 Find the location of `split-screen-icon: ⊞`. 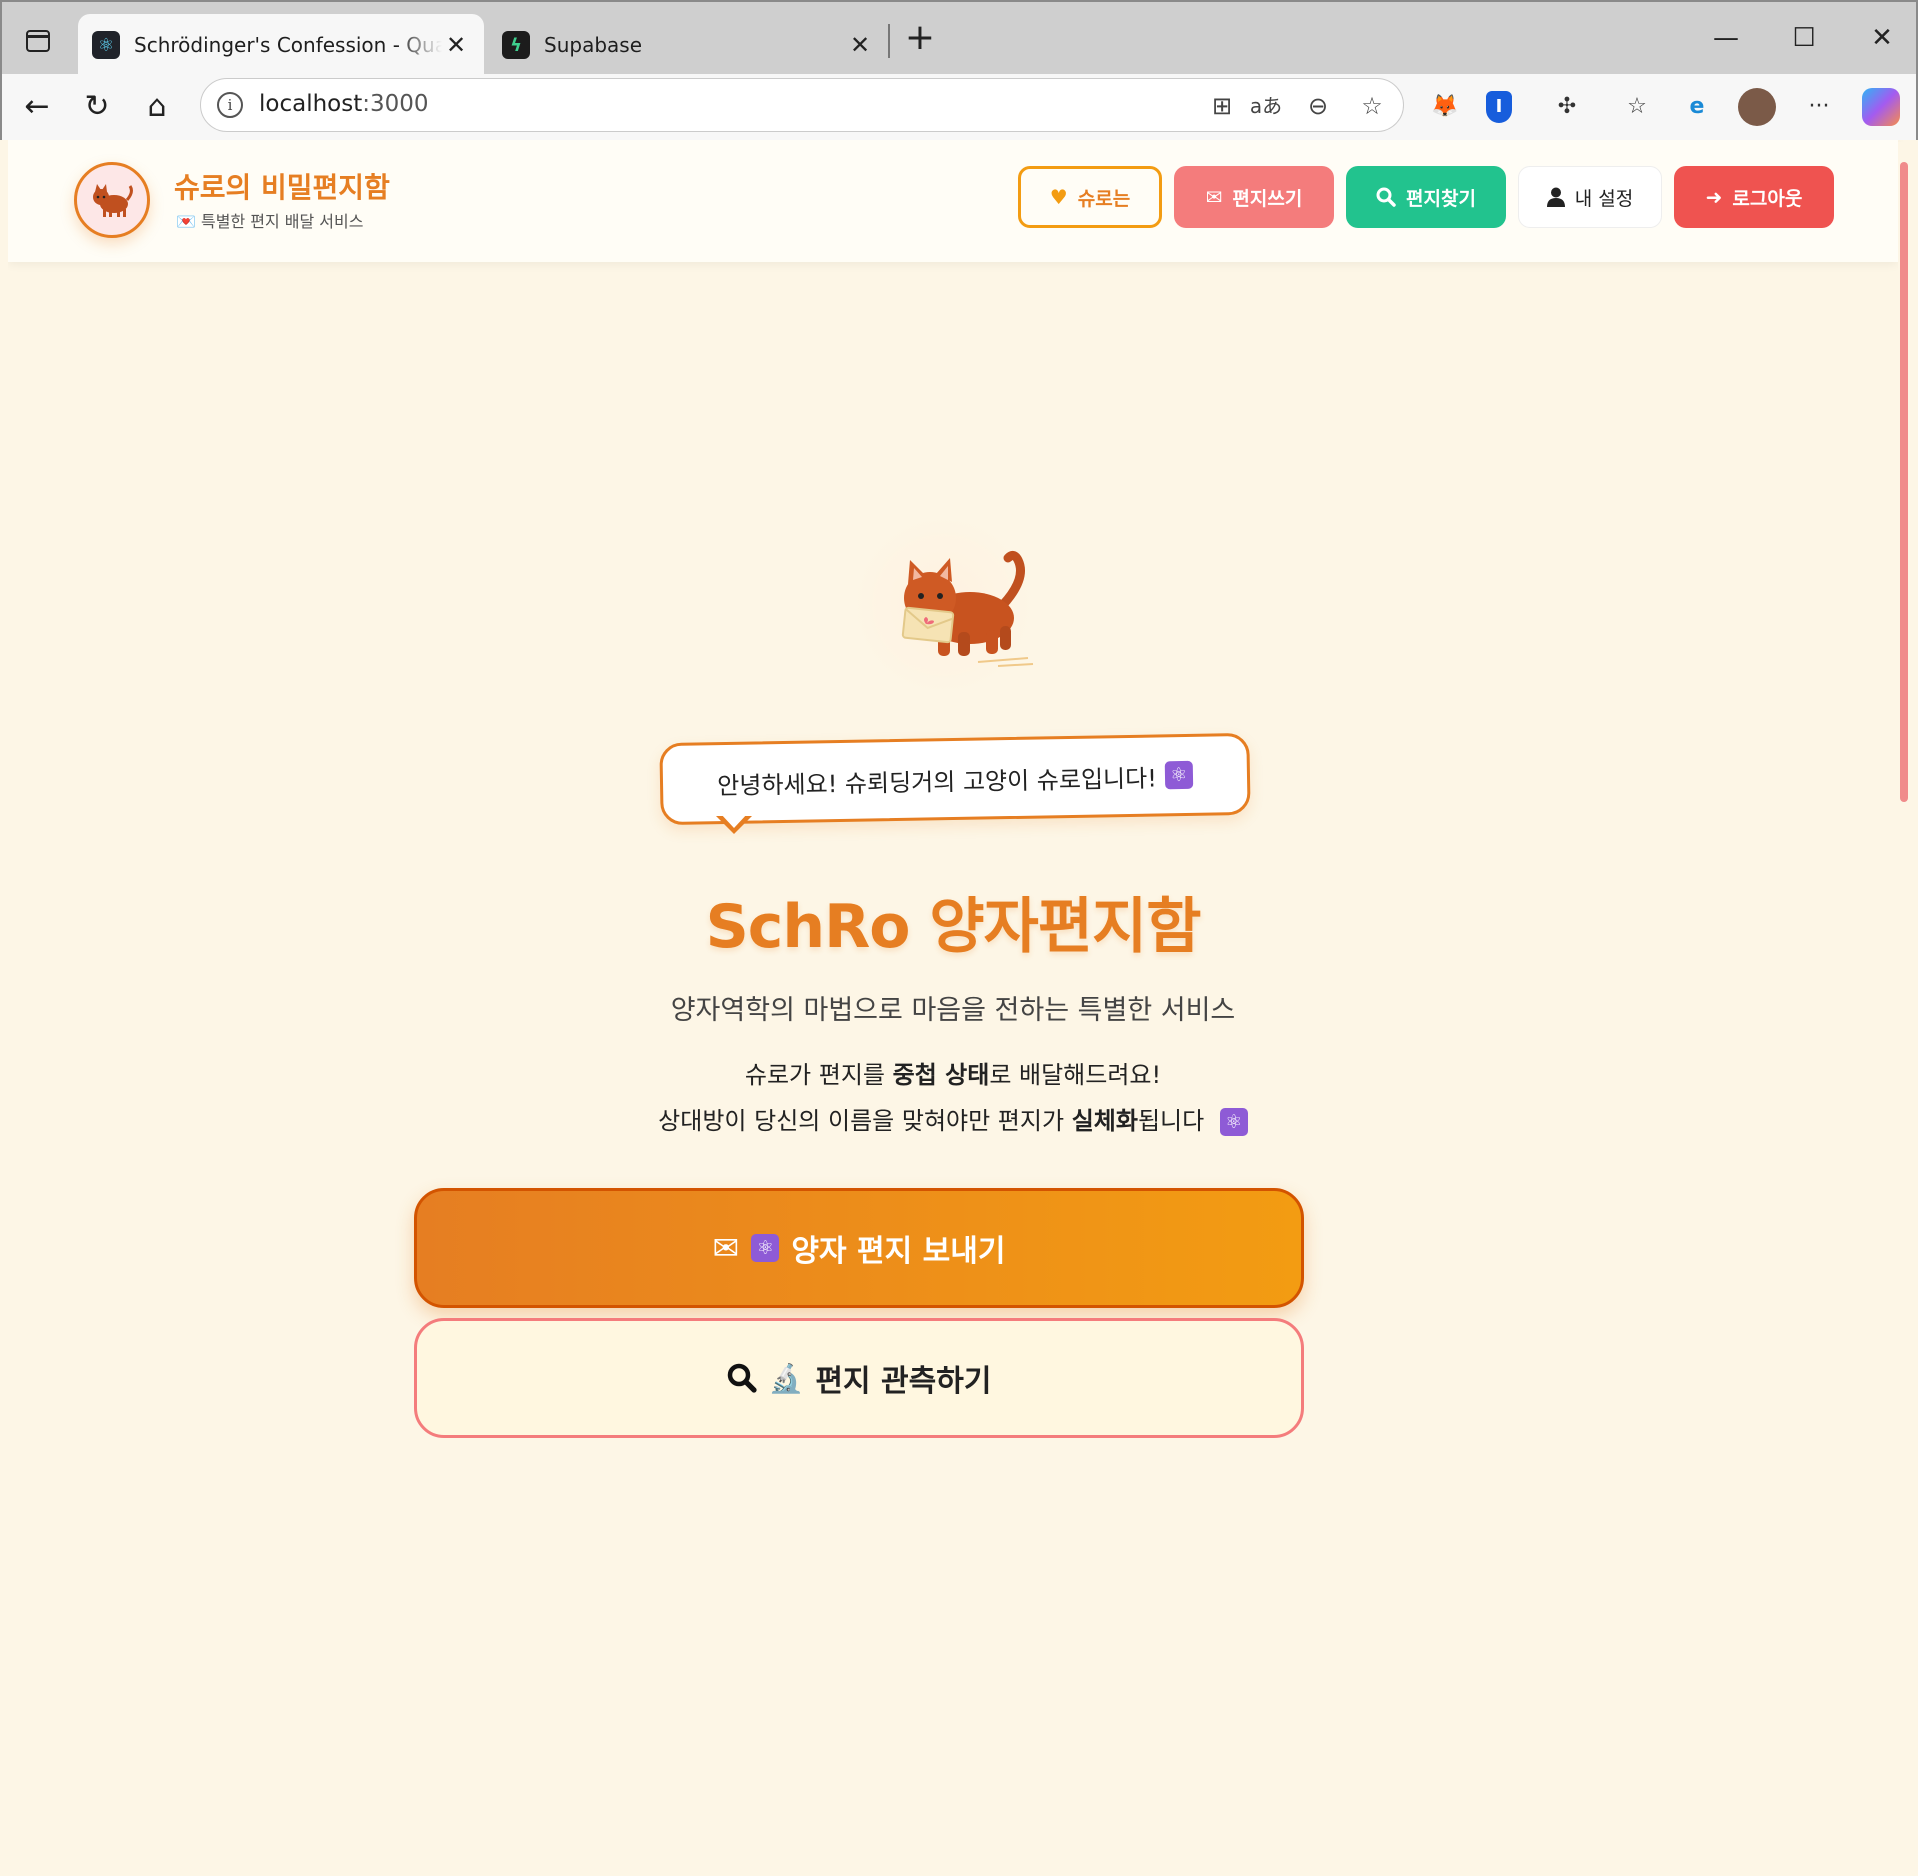

split-screen-icon: ⊞ is located at coordinates (1222, 106).